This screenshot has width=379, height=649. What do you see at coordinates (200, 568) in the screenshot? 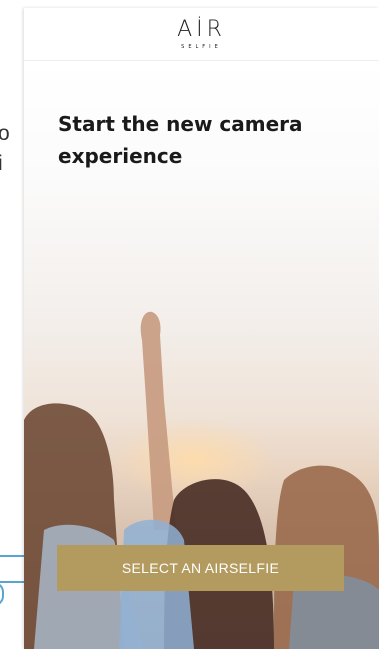
I see `select-airselfie-button: SELECT AN AIRSELFIE` at bounding box center [200, 568].